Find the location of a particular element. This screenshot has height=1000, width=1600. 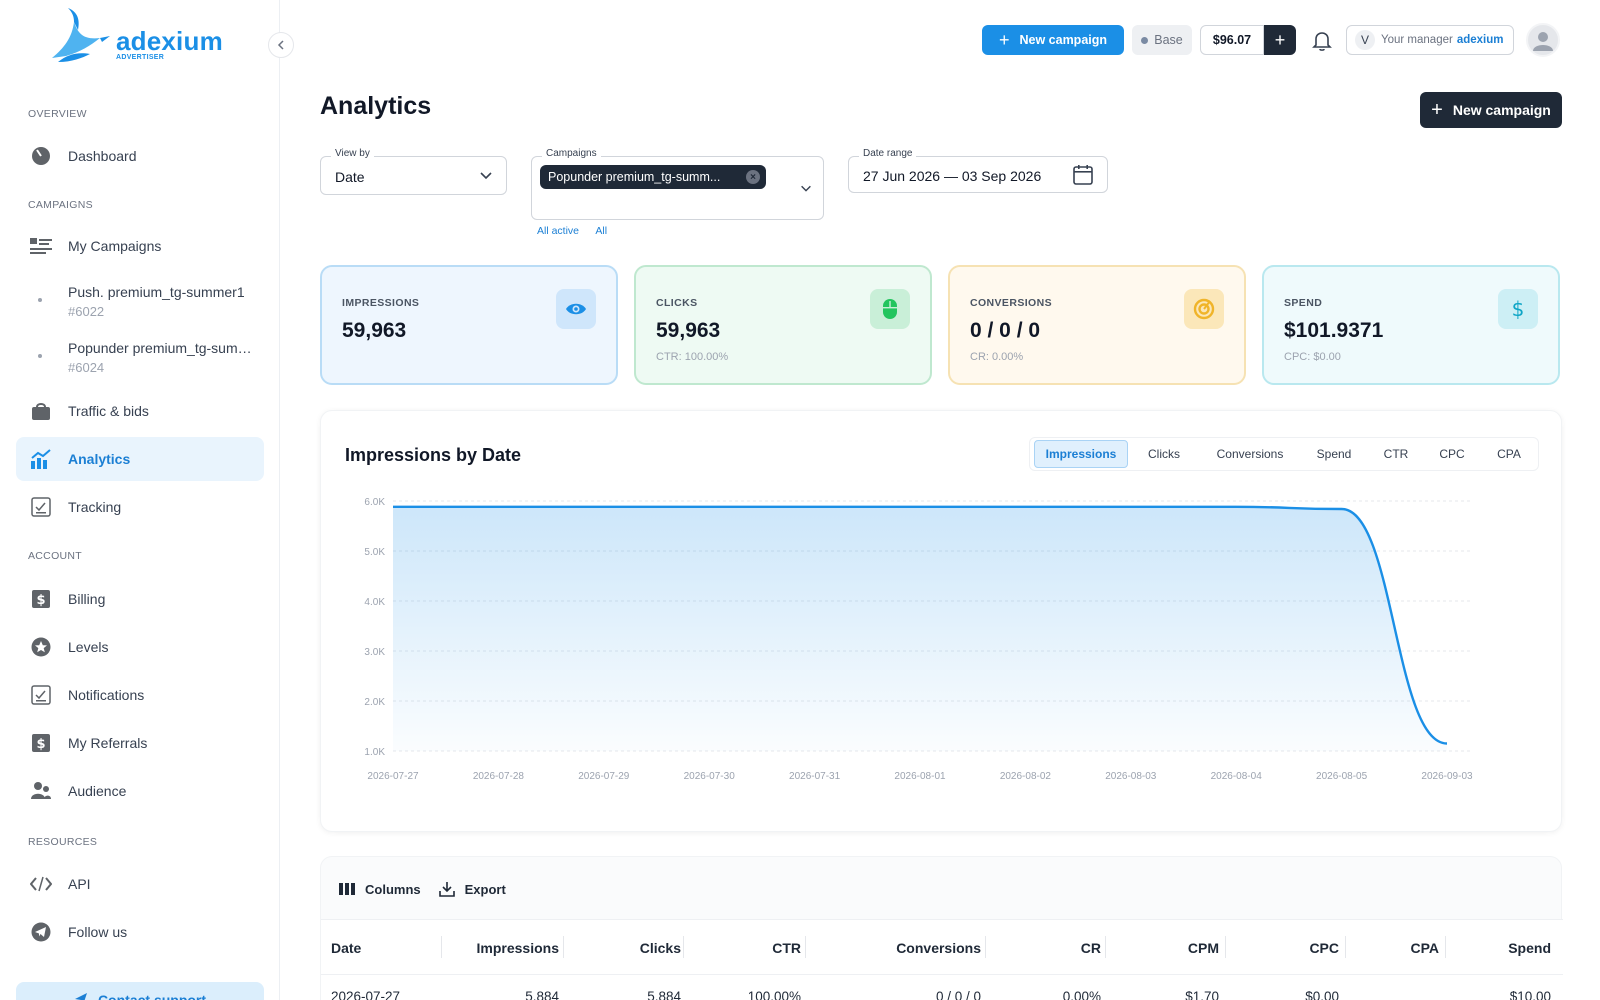

manager-contact-button: V Your manager adexium is located at coordinates (1430, 40).